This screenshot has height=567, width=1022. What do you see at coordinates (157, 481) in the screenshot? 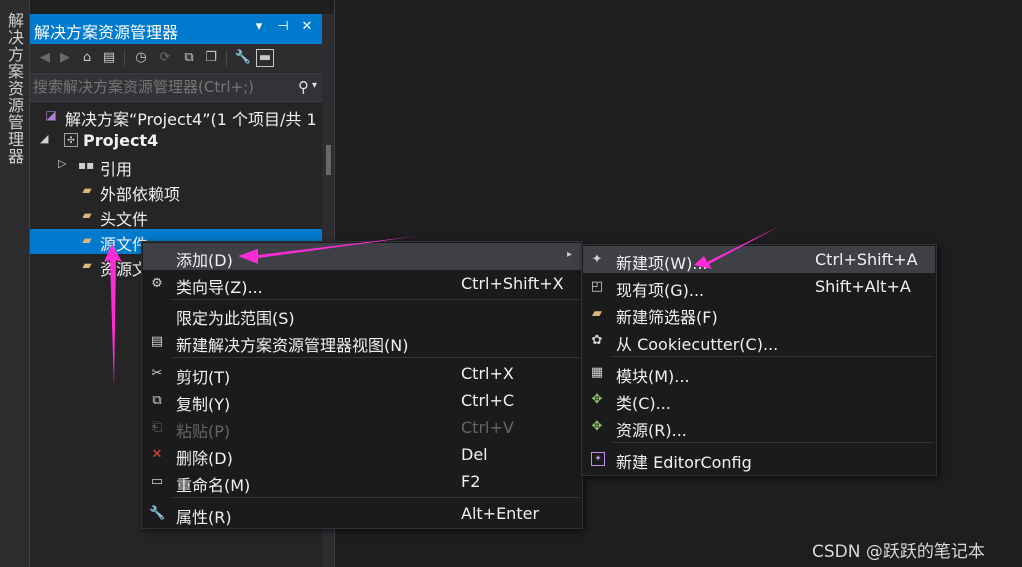
I see `rename-icon: ▭` at bounding box center [157, 481].